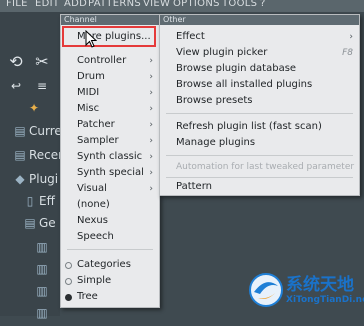 Image resolution: width=364 pixels, height=326 pixels. Describe the element at coordinates (325, 300) in the screenshot. I see `watermark-url: XiTongTianDi.net` at that location.